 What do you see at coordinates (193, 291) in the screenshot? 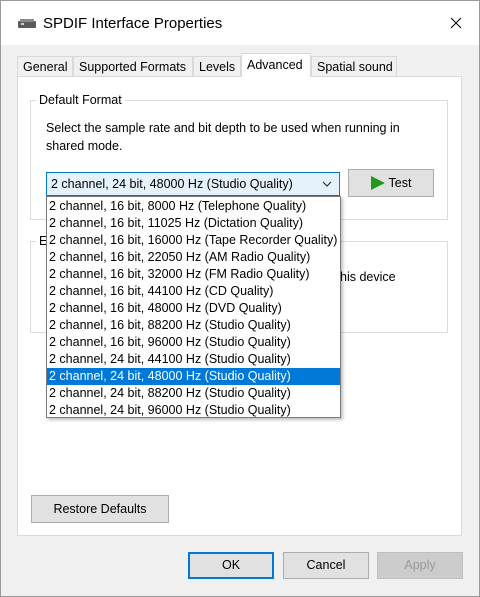
I see `format-option: 2 channel, 16 bit, 44100 Hz (CD Quality)` at bounding box center [193, 291].